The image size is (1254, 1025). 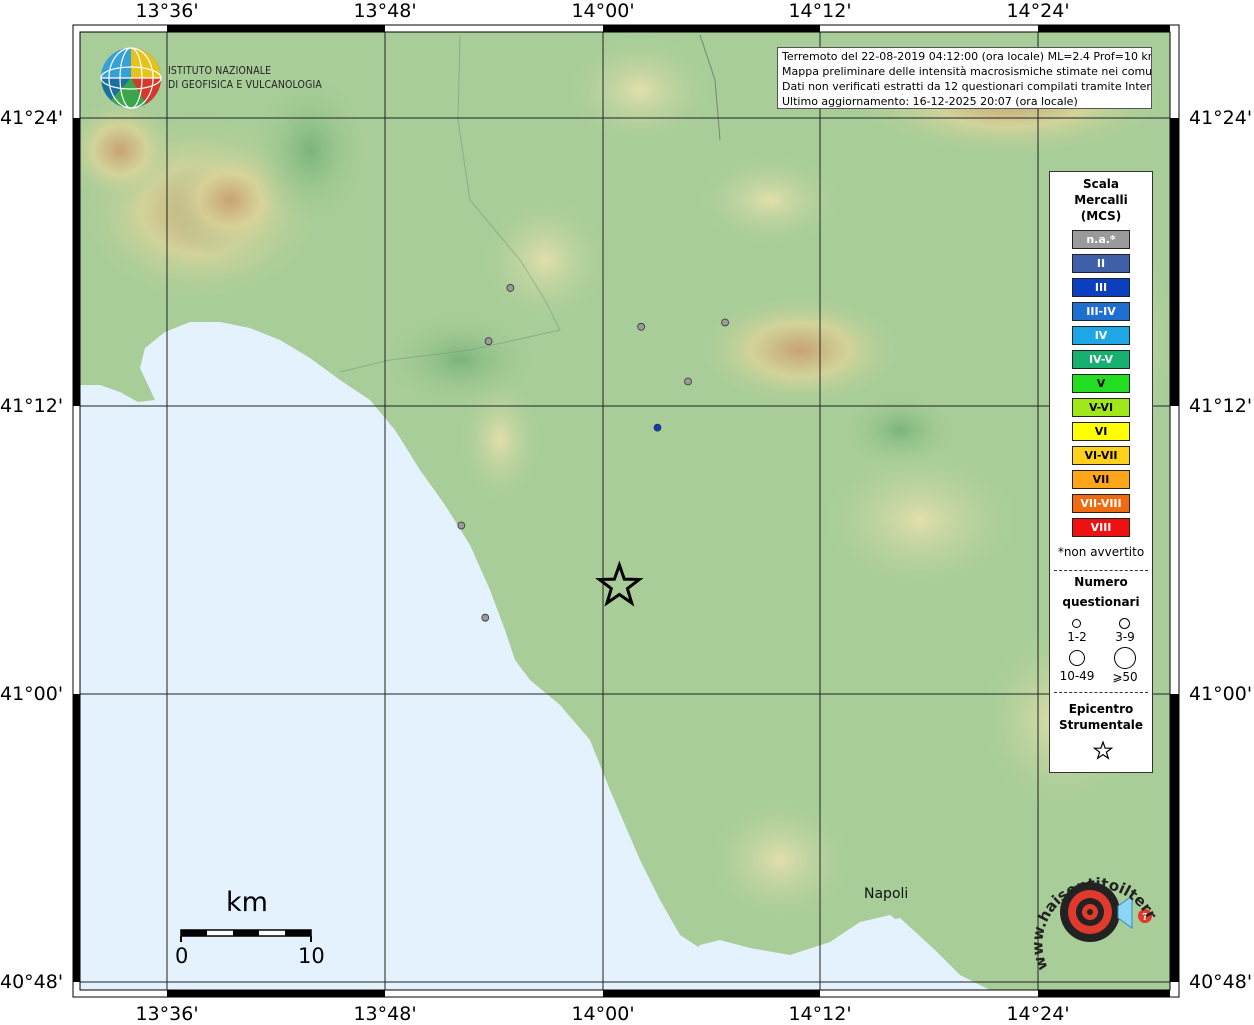 What do you see at coordinates (1101, 725) in the screenshot?
I see `epicenter-title: Strumentale` at bounding box center [1101, 725].